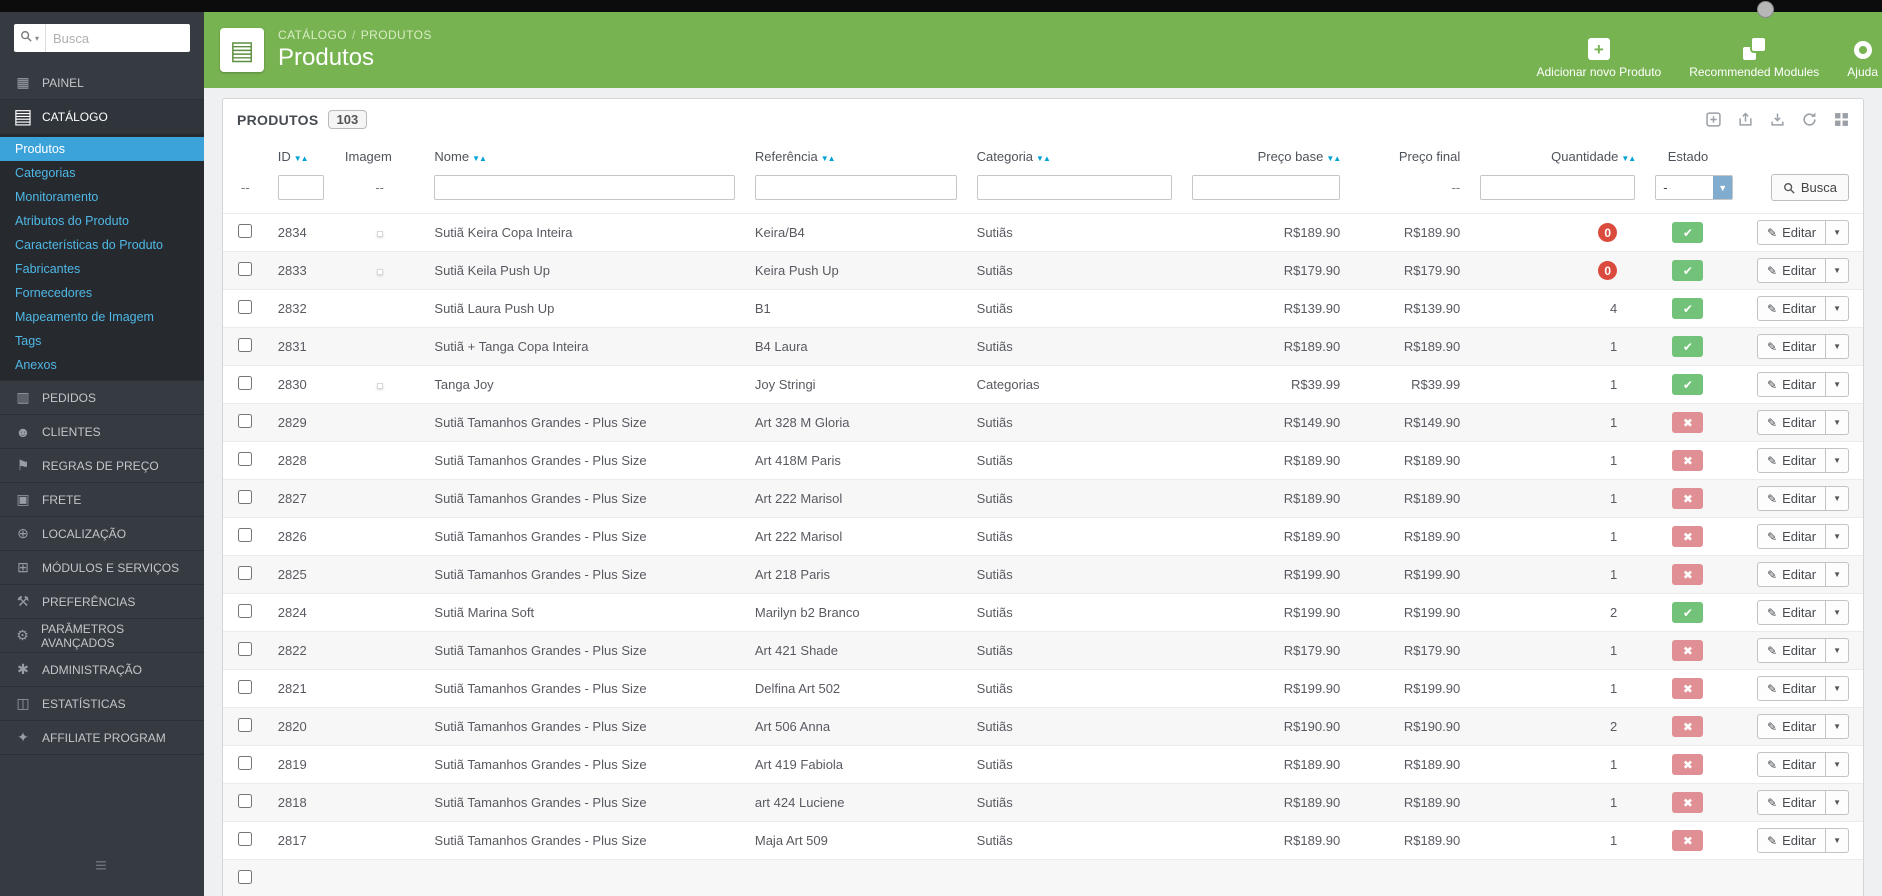 The width and height of the screenshot is (1882, 896). I want to click on column-header-quantidade: Quantidade ▼▲, so click(1557, 155).